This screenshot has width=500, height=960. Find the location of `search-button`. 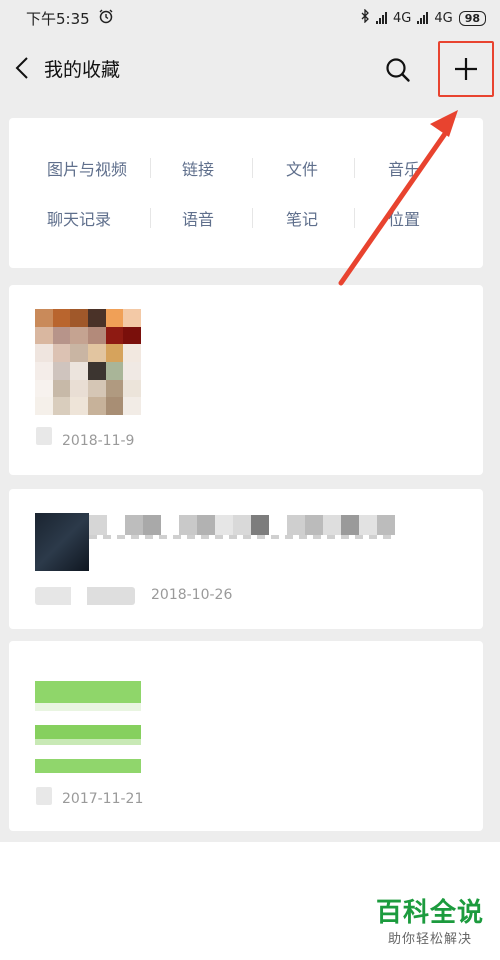

search-button is located at coordinates (398, 70).